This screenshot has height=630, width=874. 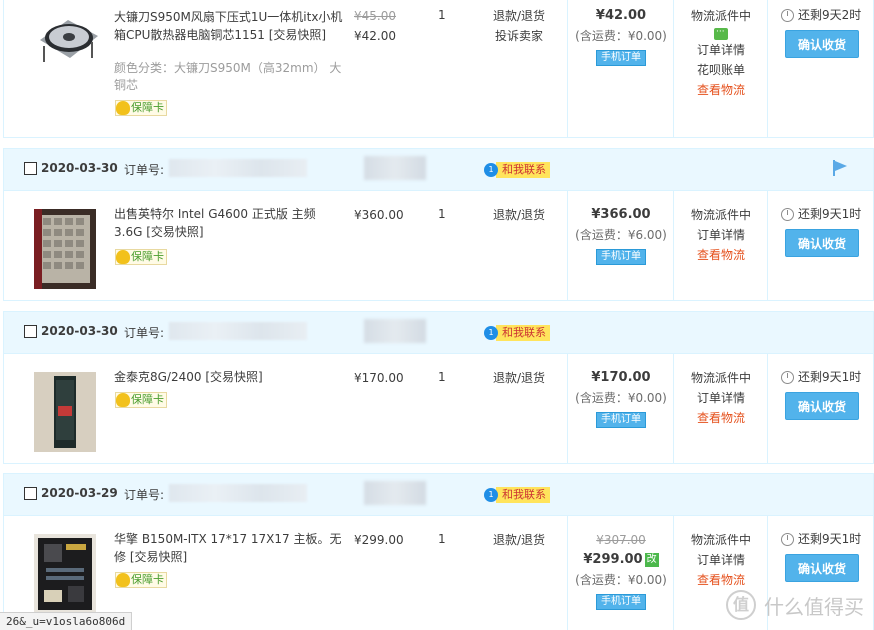 What do you see at coordinates (720, 16) in the screenshot?
I see `status-text: 物流派件中` at bounding box center [720, 16].